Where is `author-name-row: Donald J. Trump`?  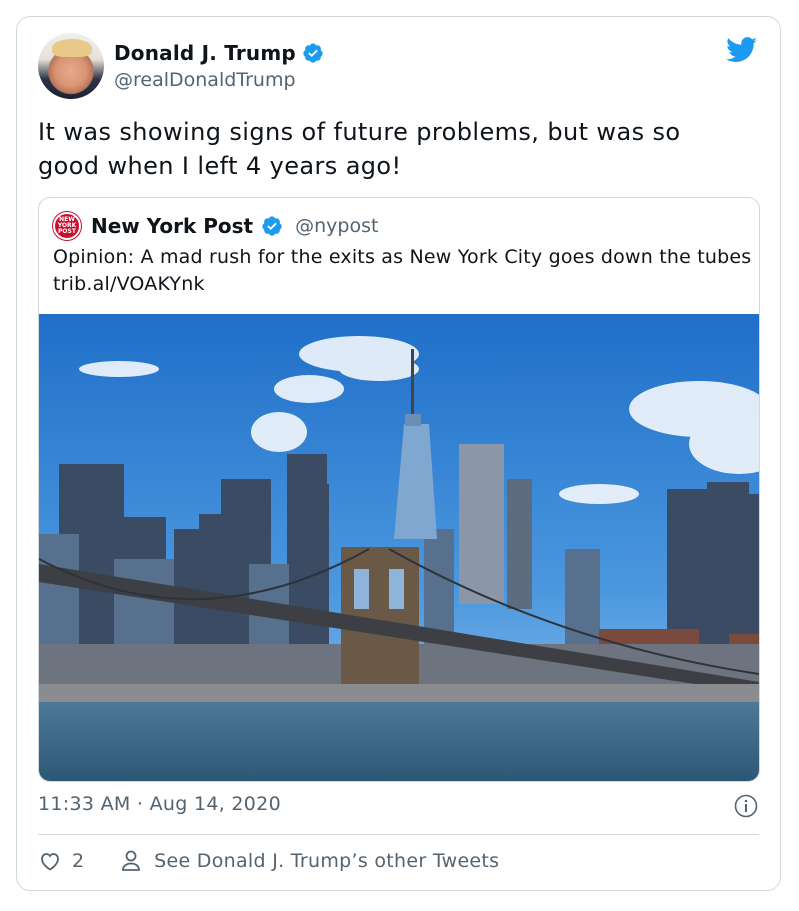 author-name-row: Donald J. Trump is located at coordinates (219, 53).